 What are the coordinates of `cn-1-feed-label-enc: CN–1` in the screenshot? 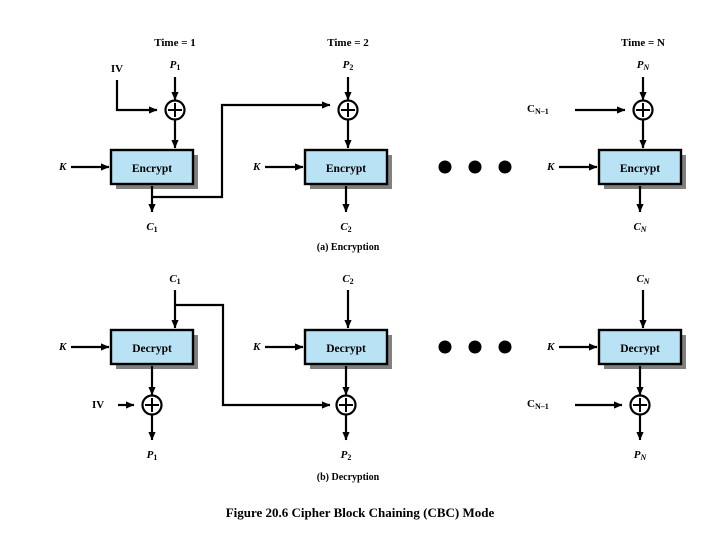 It's located at (538, 109).